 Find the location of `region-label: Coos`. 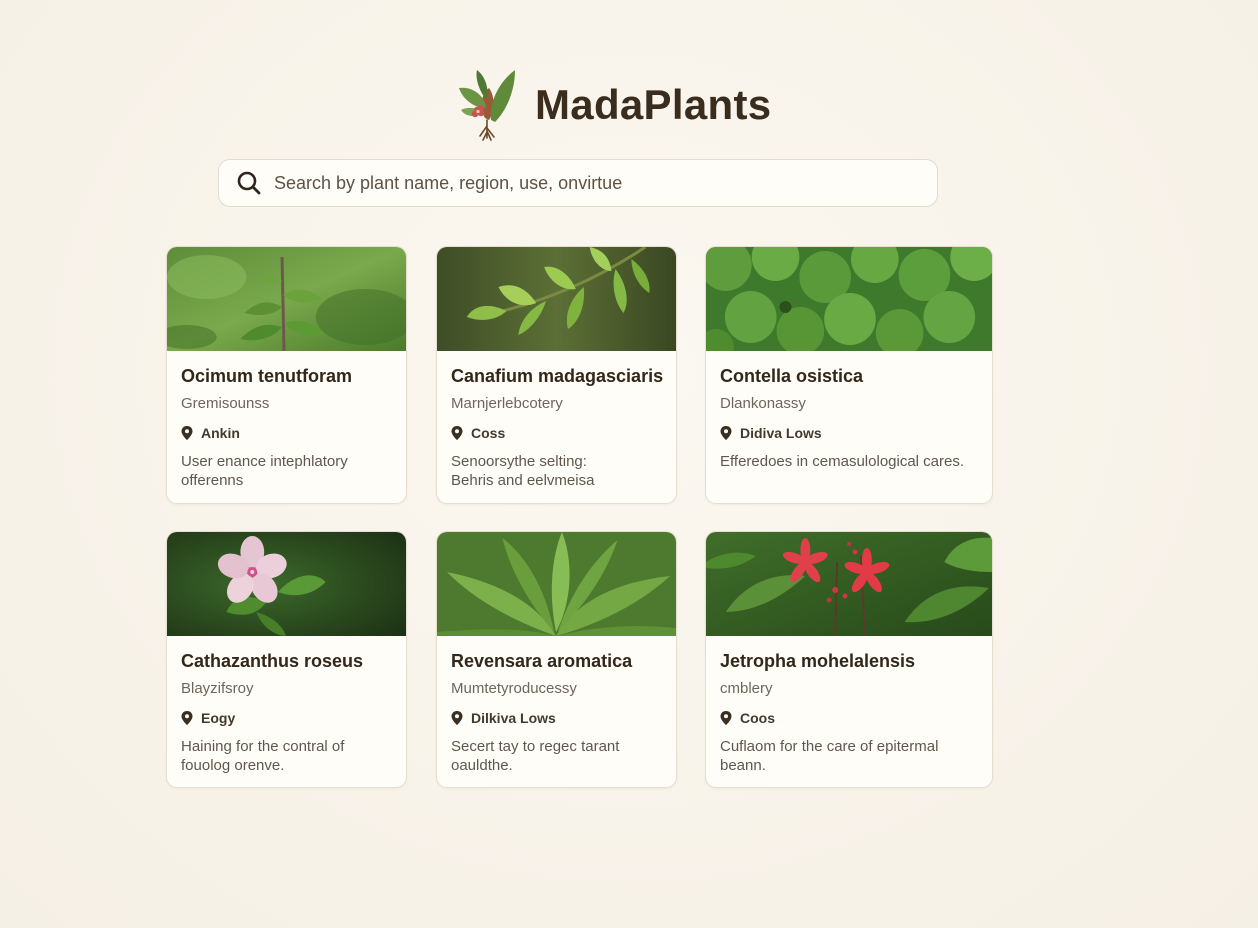

region-label: Coos is located at coordinates (757, 718).